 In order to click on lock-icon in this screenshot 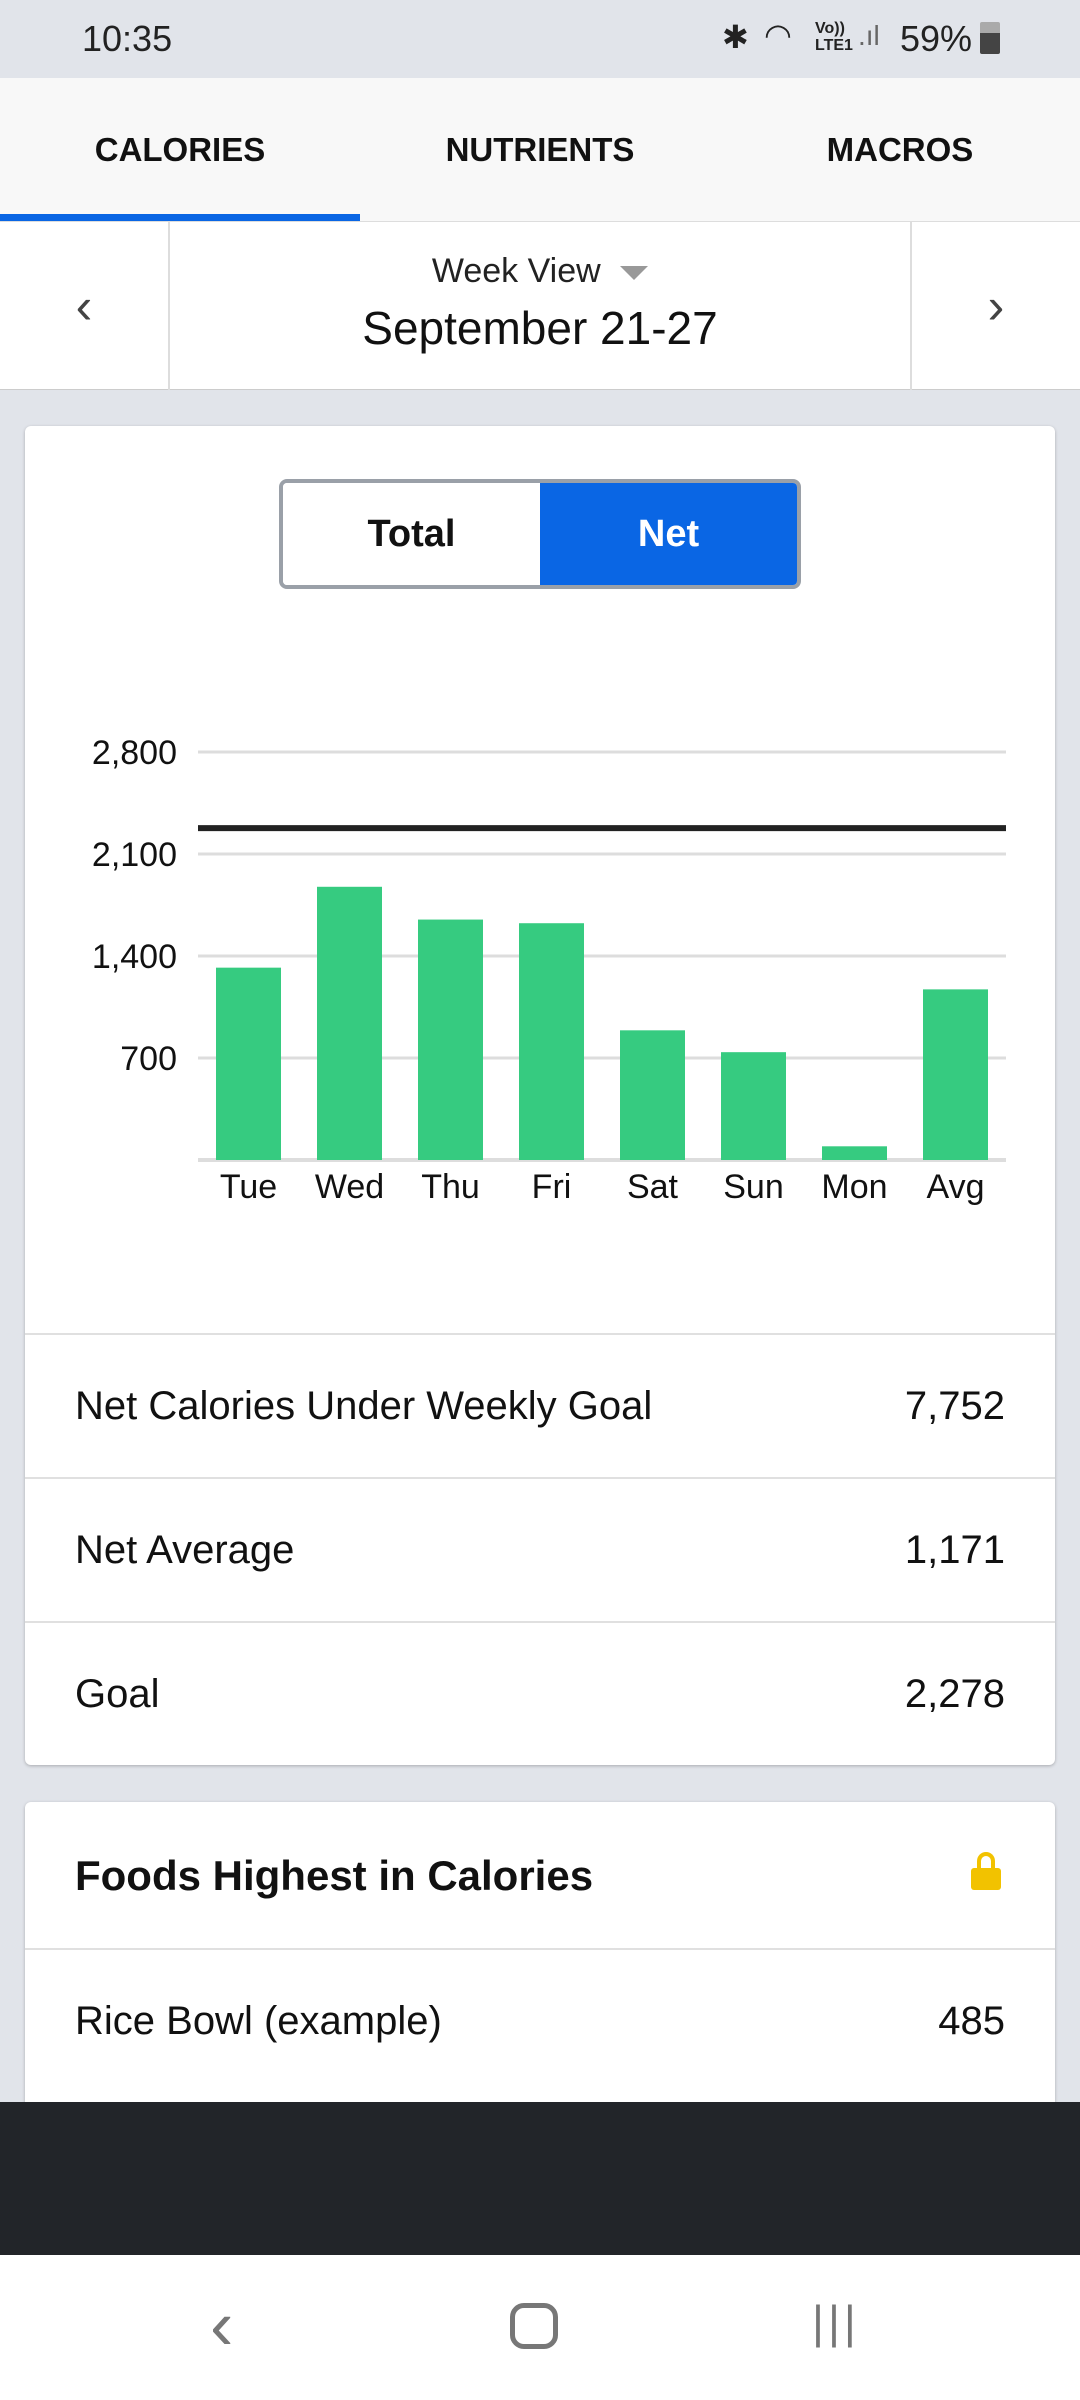, I will do `click(986, 1871)`.